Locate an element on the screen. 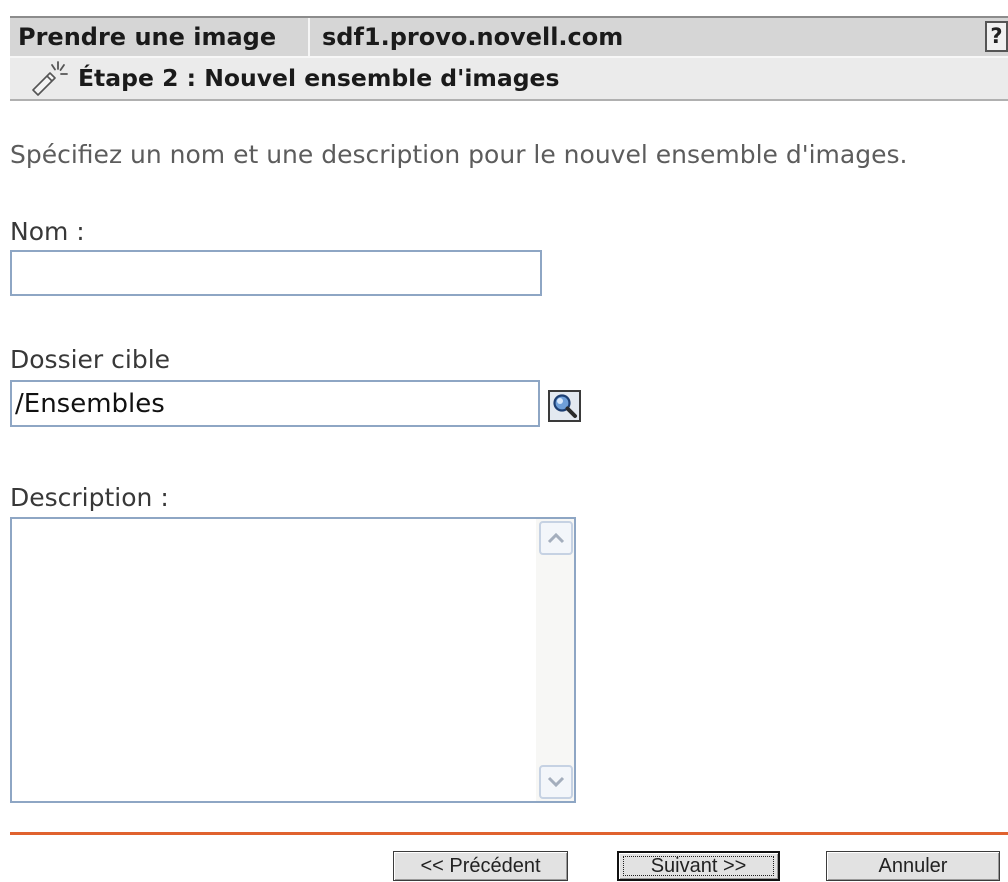 Image resolution: width=1008 pixels, height=882 pixels. name-input is located at coordinates (276, 273).